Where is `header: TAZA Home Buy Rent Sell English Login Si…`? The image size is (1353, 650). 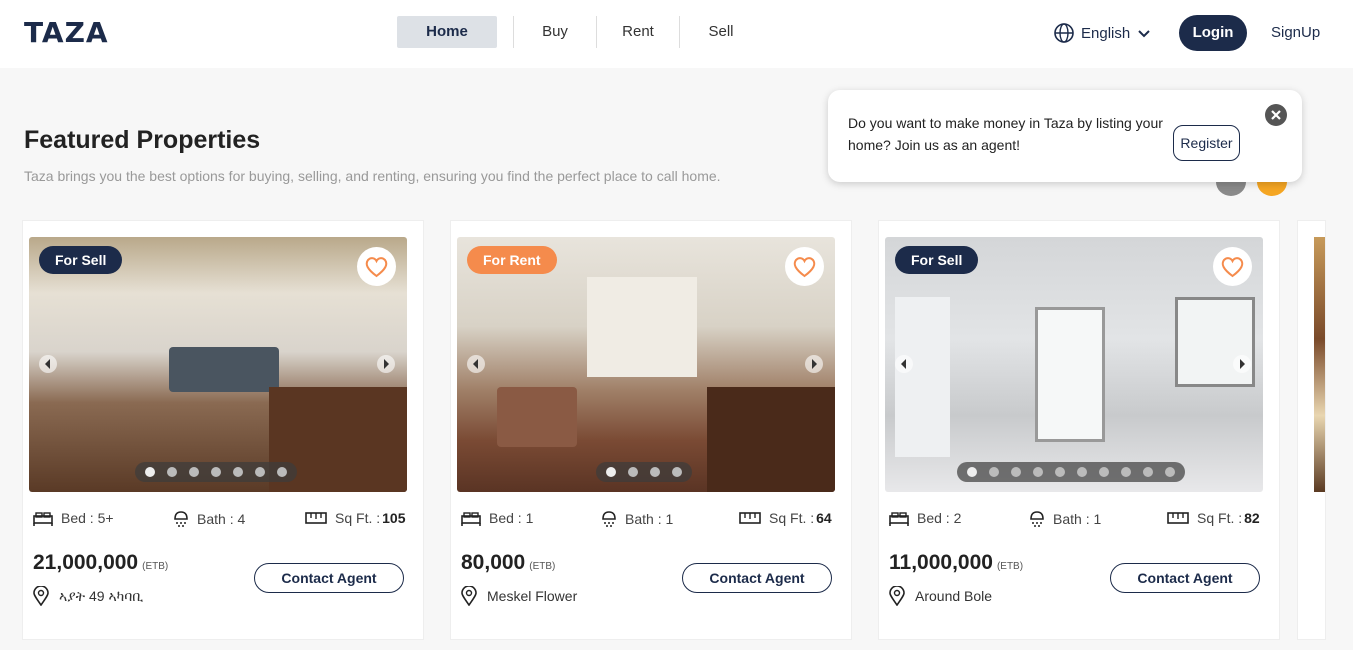
header: TAZA Home Buy Rent Sell English Login Si… is located at coordinates (676, 34).